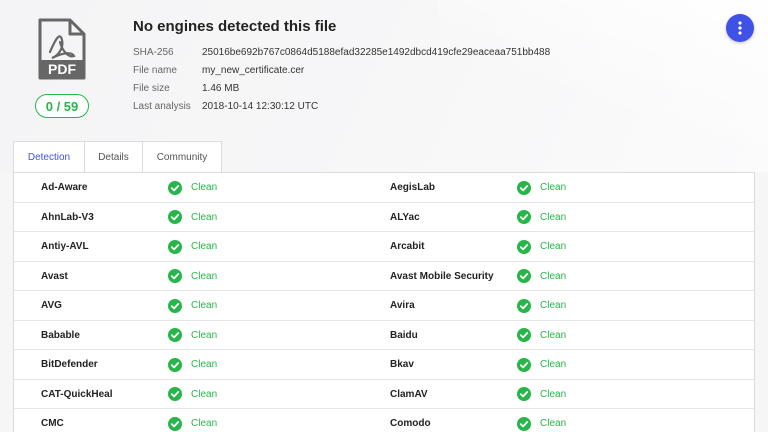  I want to click on engine-name: Bkav, so click(402, 364).